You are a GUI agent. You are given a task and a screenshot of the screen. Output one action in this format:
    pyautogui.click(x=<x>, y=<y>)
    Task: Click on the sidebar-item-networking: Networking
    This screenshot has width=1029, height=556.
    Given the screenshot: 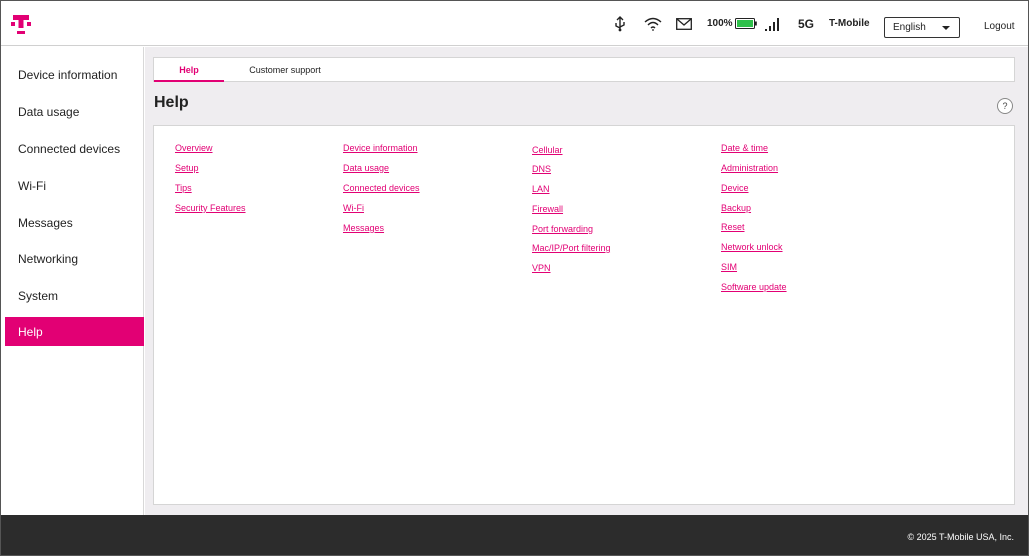 What is the action you would take?
    pyautogui.click(x=74, y=258)
    